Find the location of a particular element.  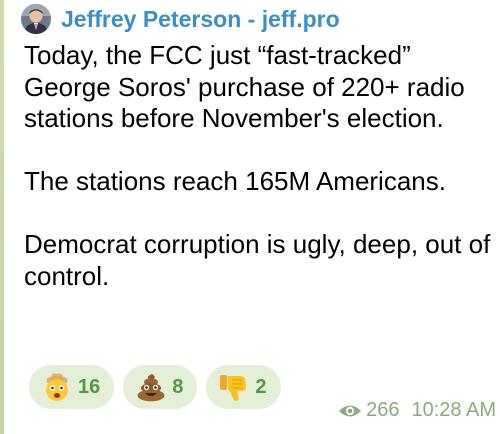

avatar-photo-icon is located at coordinates (36, 19).